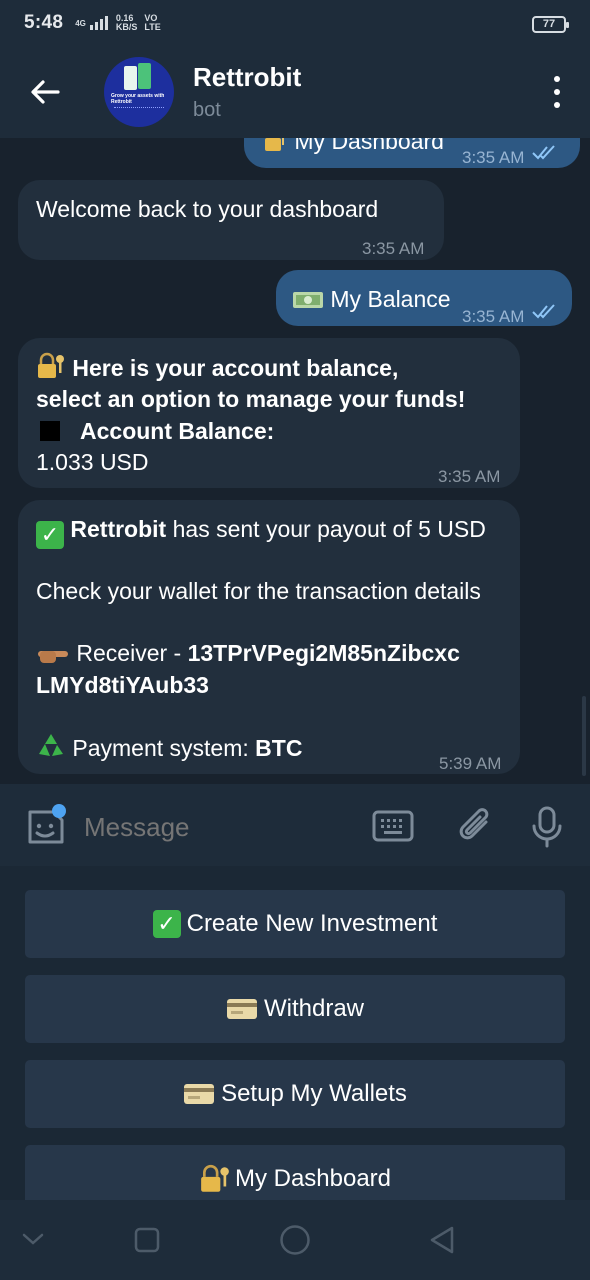 The height and width of the screenshot is (1280, 590). What do you see at coordinates (80, 23) in the screenshot?
I see `signal-type: 4G` at bounding box center [80, 23].